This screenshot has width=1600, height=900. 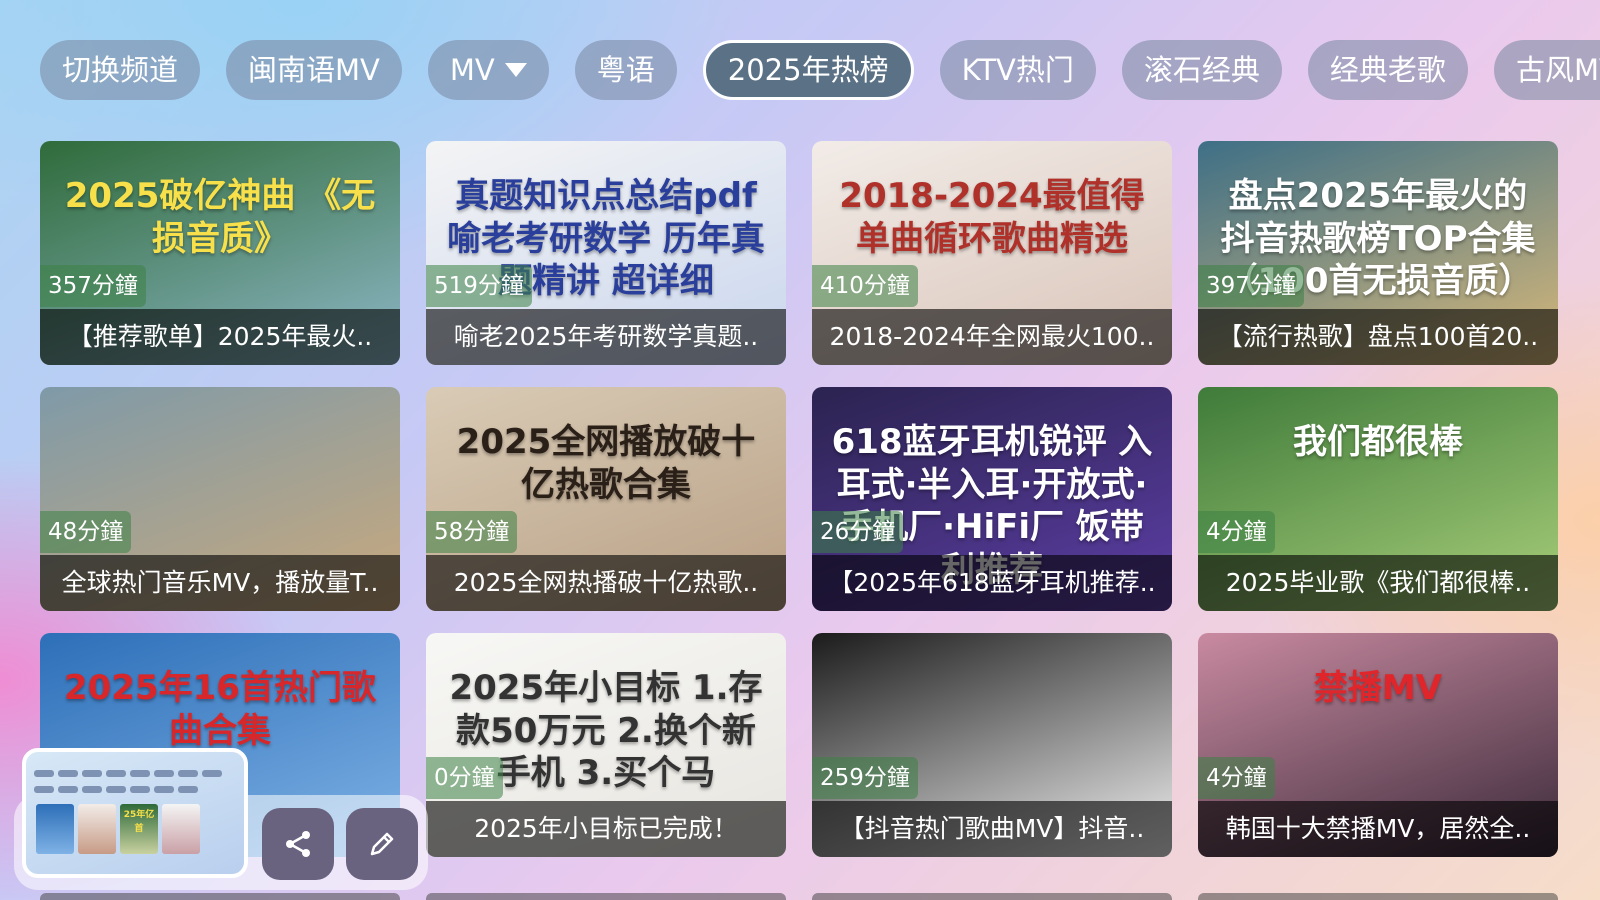 I want to click on thumbnail-text: 2025年16首热门歌曲合集, so click(x=220, y=709).